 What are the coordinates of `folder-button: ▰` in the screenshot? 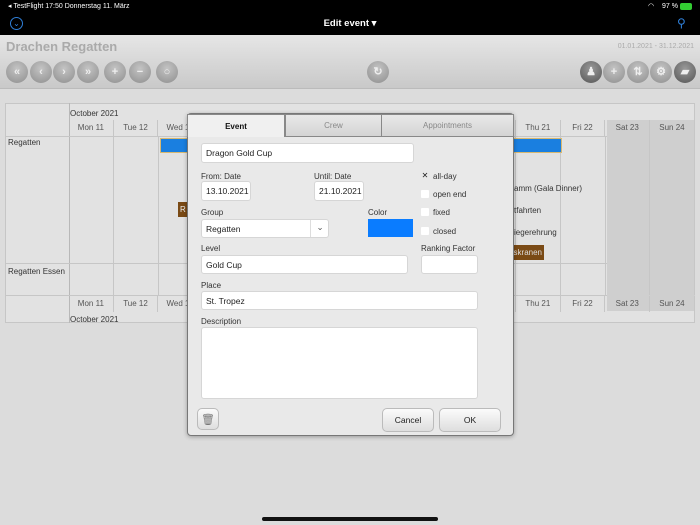 It's located at (685, 72).